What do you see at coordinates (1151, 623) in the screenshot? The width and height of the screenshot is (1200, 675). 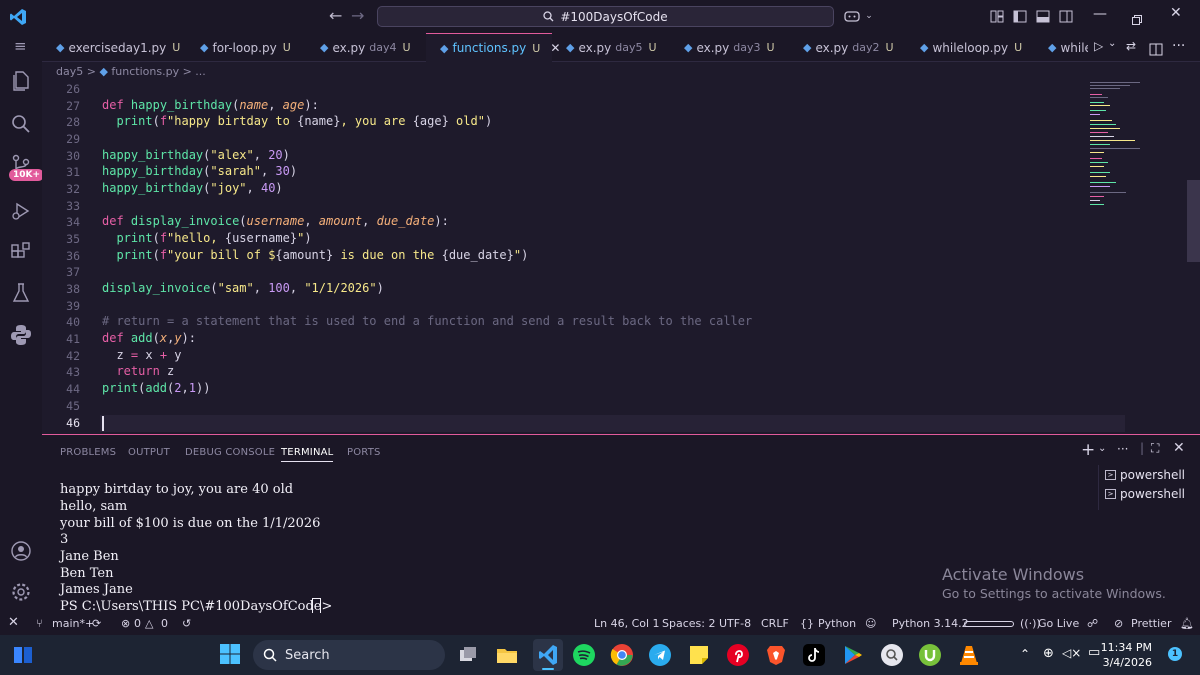 I see `prettier-status: Prettier` at bounding box center [1151, 623].